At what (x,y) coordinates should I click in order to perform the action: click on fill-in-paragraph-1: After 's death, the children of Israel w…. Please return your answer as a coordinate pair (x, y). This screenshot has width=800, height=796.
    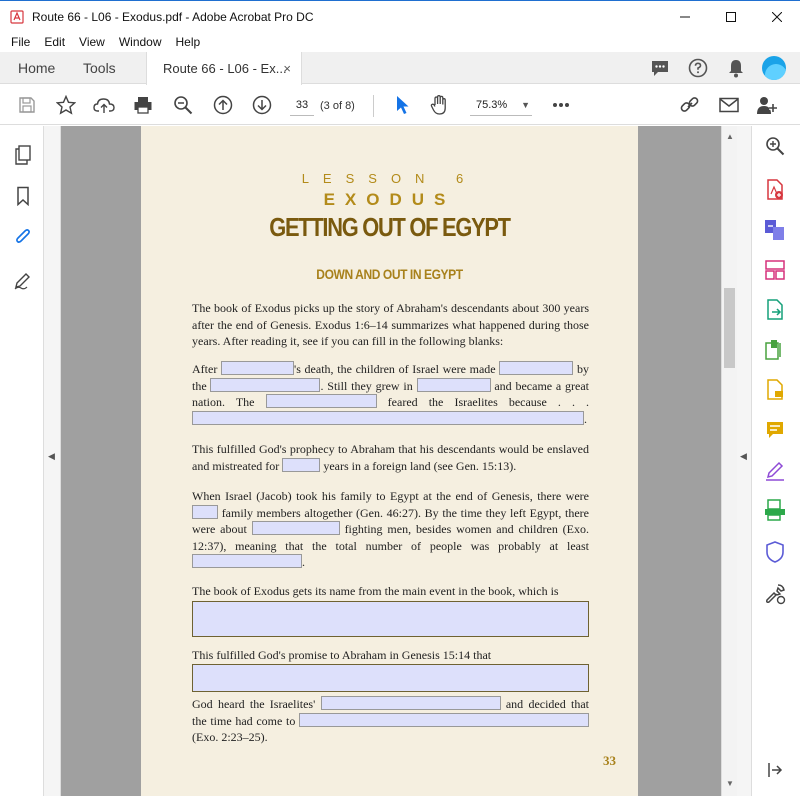
    Looking at the image, I should click on (390, 394).